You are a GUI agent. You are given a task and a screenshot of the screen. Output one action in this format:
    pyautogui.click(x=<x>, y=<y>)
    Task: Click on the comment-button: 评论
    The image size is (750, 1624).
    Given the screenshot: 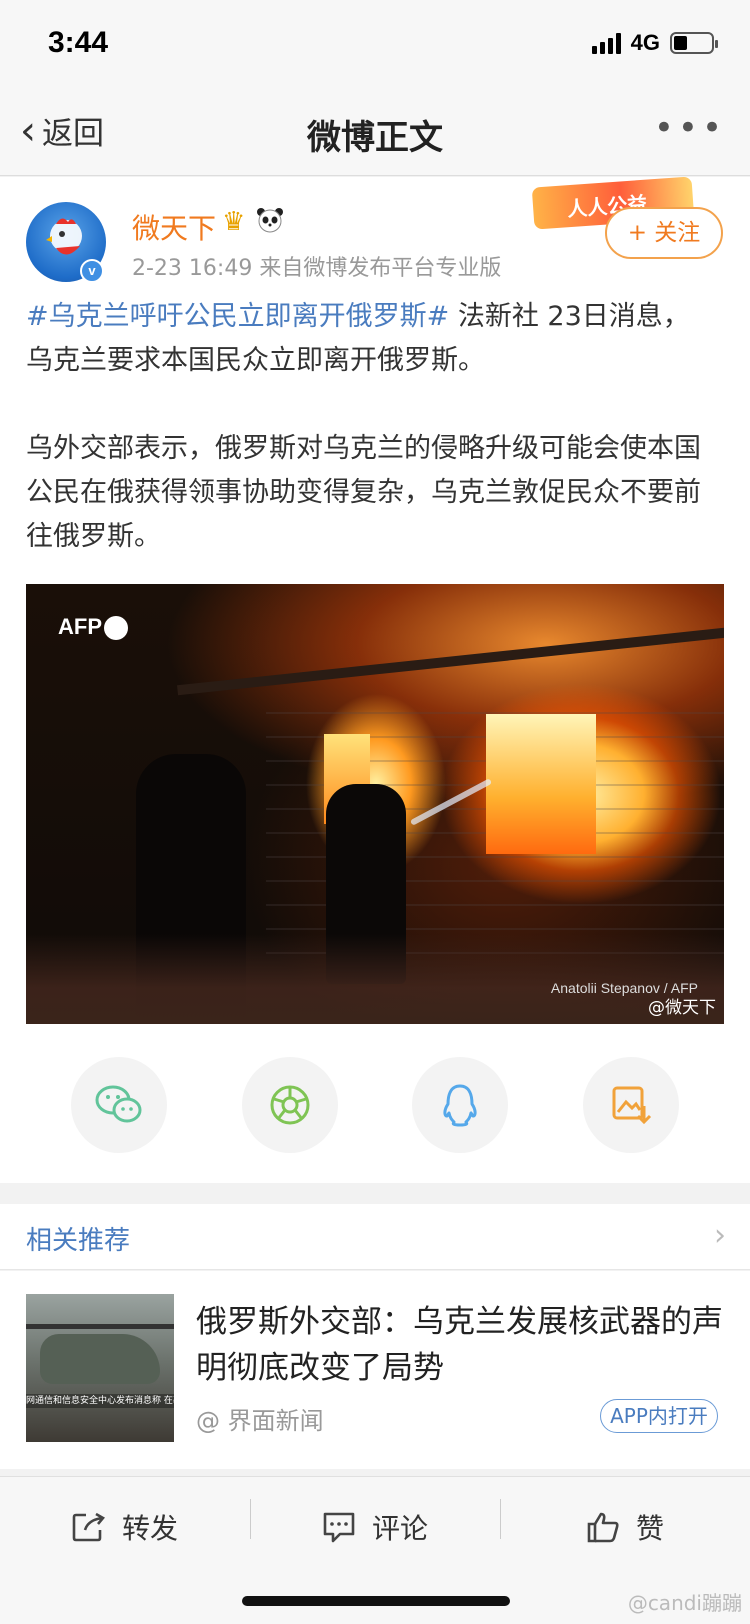 What is the action you would take?
    pyautogui.click(x=375, y=1527)
    